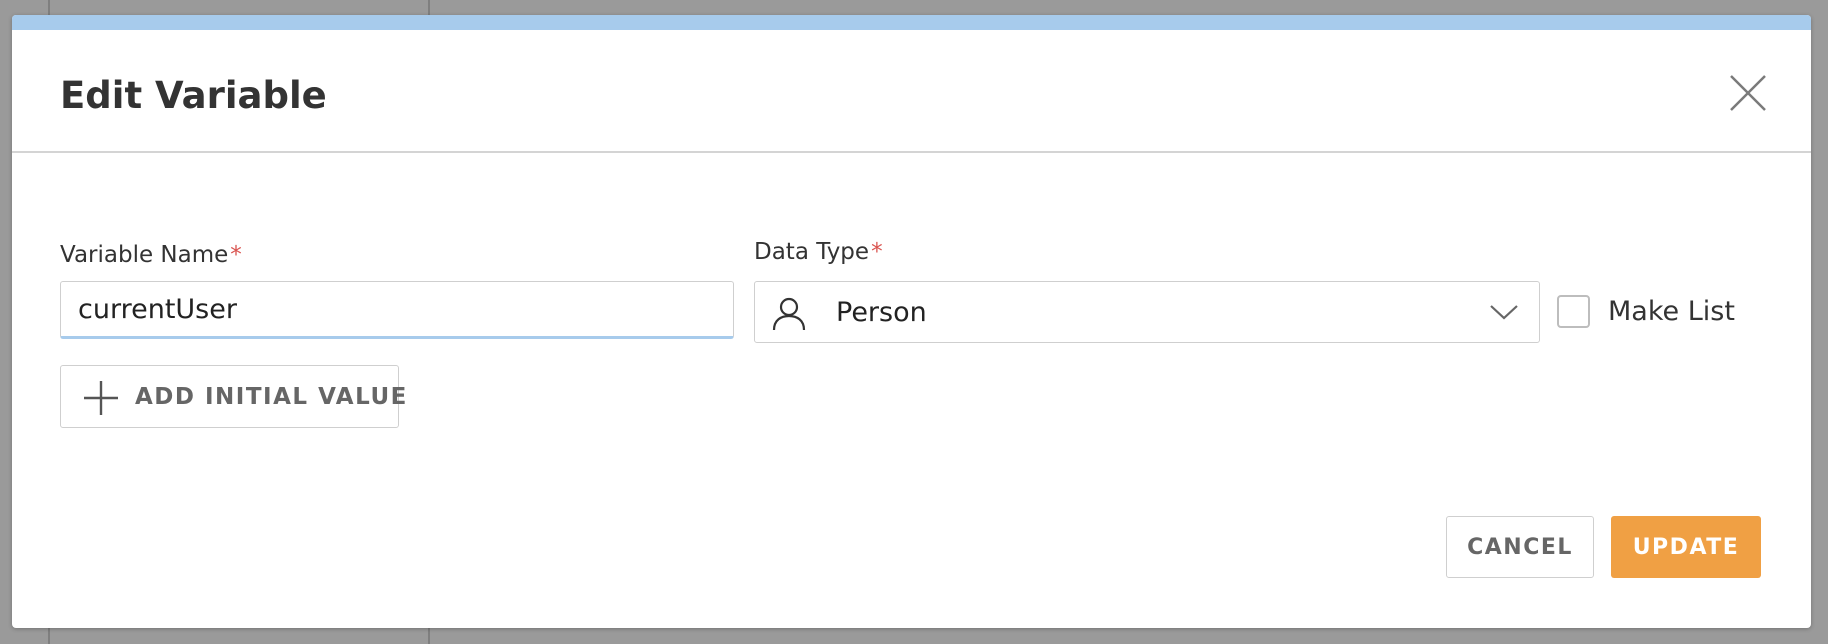 The width and height of the screenshot is (1828, 644). Describe the element at coordinates (911, 22) in the screenshot. I see `dialog-accent-bar` at that location.